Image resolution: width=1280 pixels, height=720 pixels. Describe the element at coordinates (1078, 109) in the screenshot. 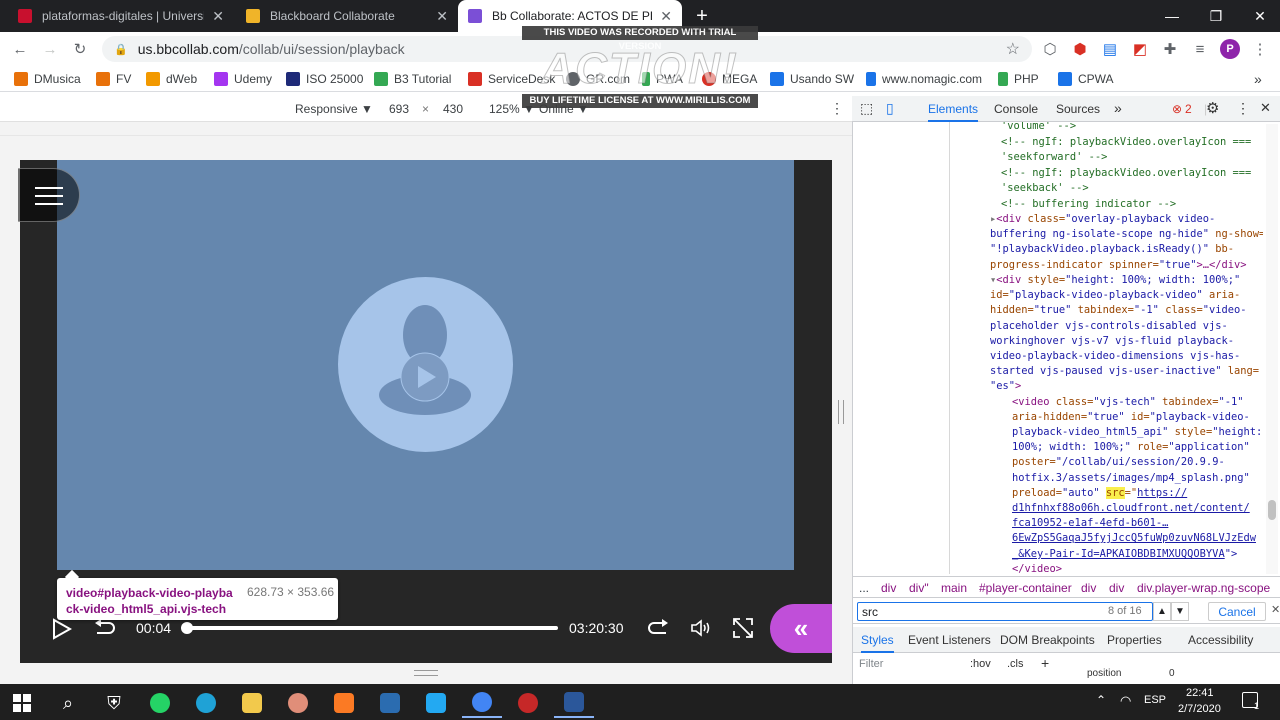

I see `tab-sources: Sources` at that location.